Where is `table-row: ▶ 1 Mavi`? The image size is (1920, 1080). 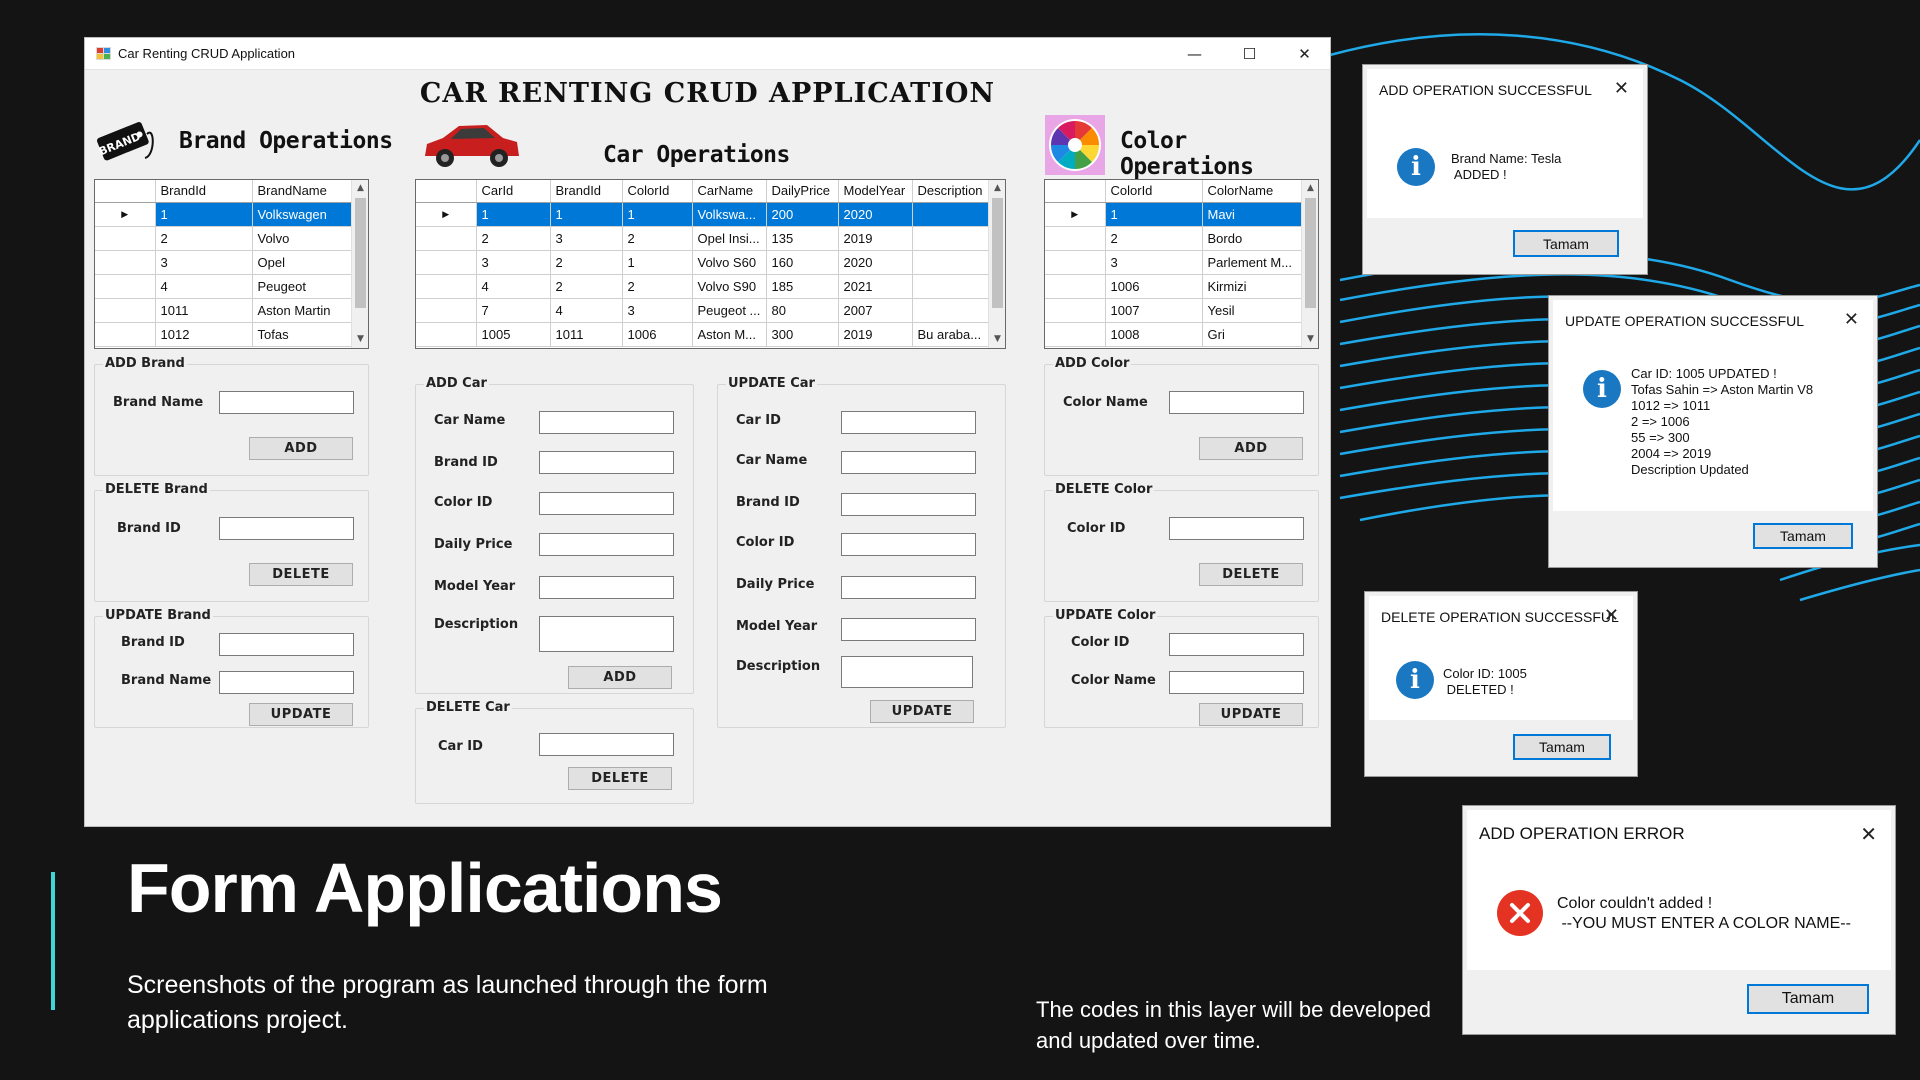 table-row: ▶ 1 Mavi is located at coordinates (1174, 214).